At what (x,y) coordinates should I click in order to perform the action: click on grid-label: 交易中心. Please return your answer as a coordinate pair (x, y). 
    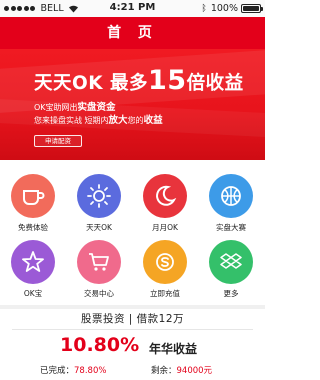
    Looking at the image, I should click on (99, 293).